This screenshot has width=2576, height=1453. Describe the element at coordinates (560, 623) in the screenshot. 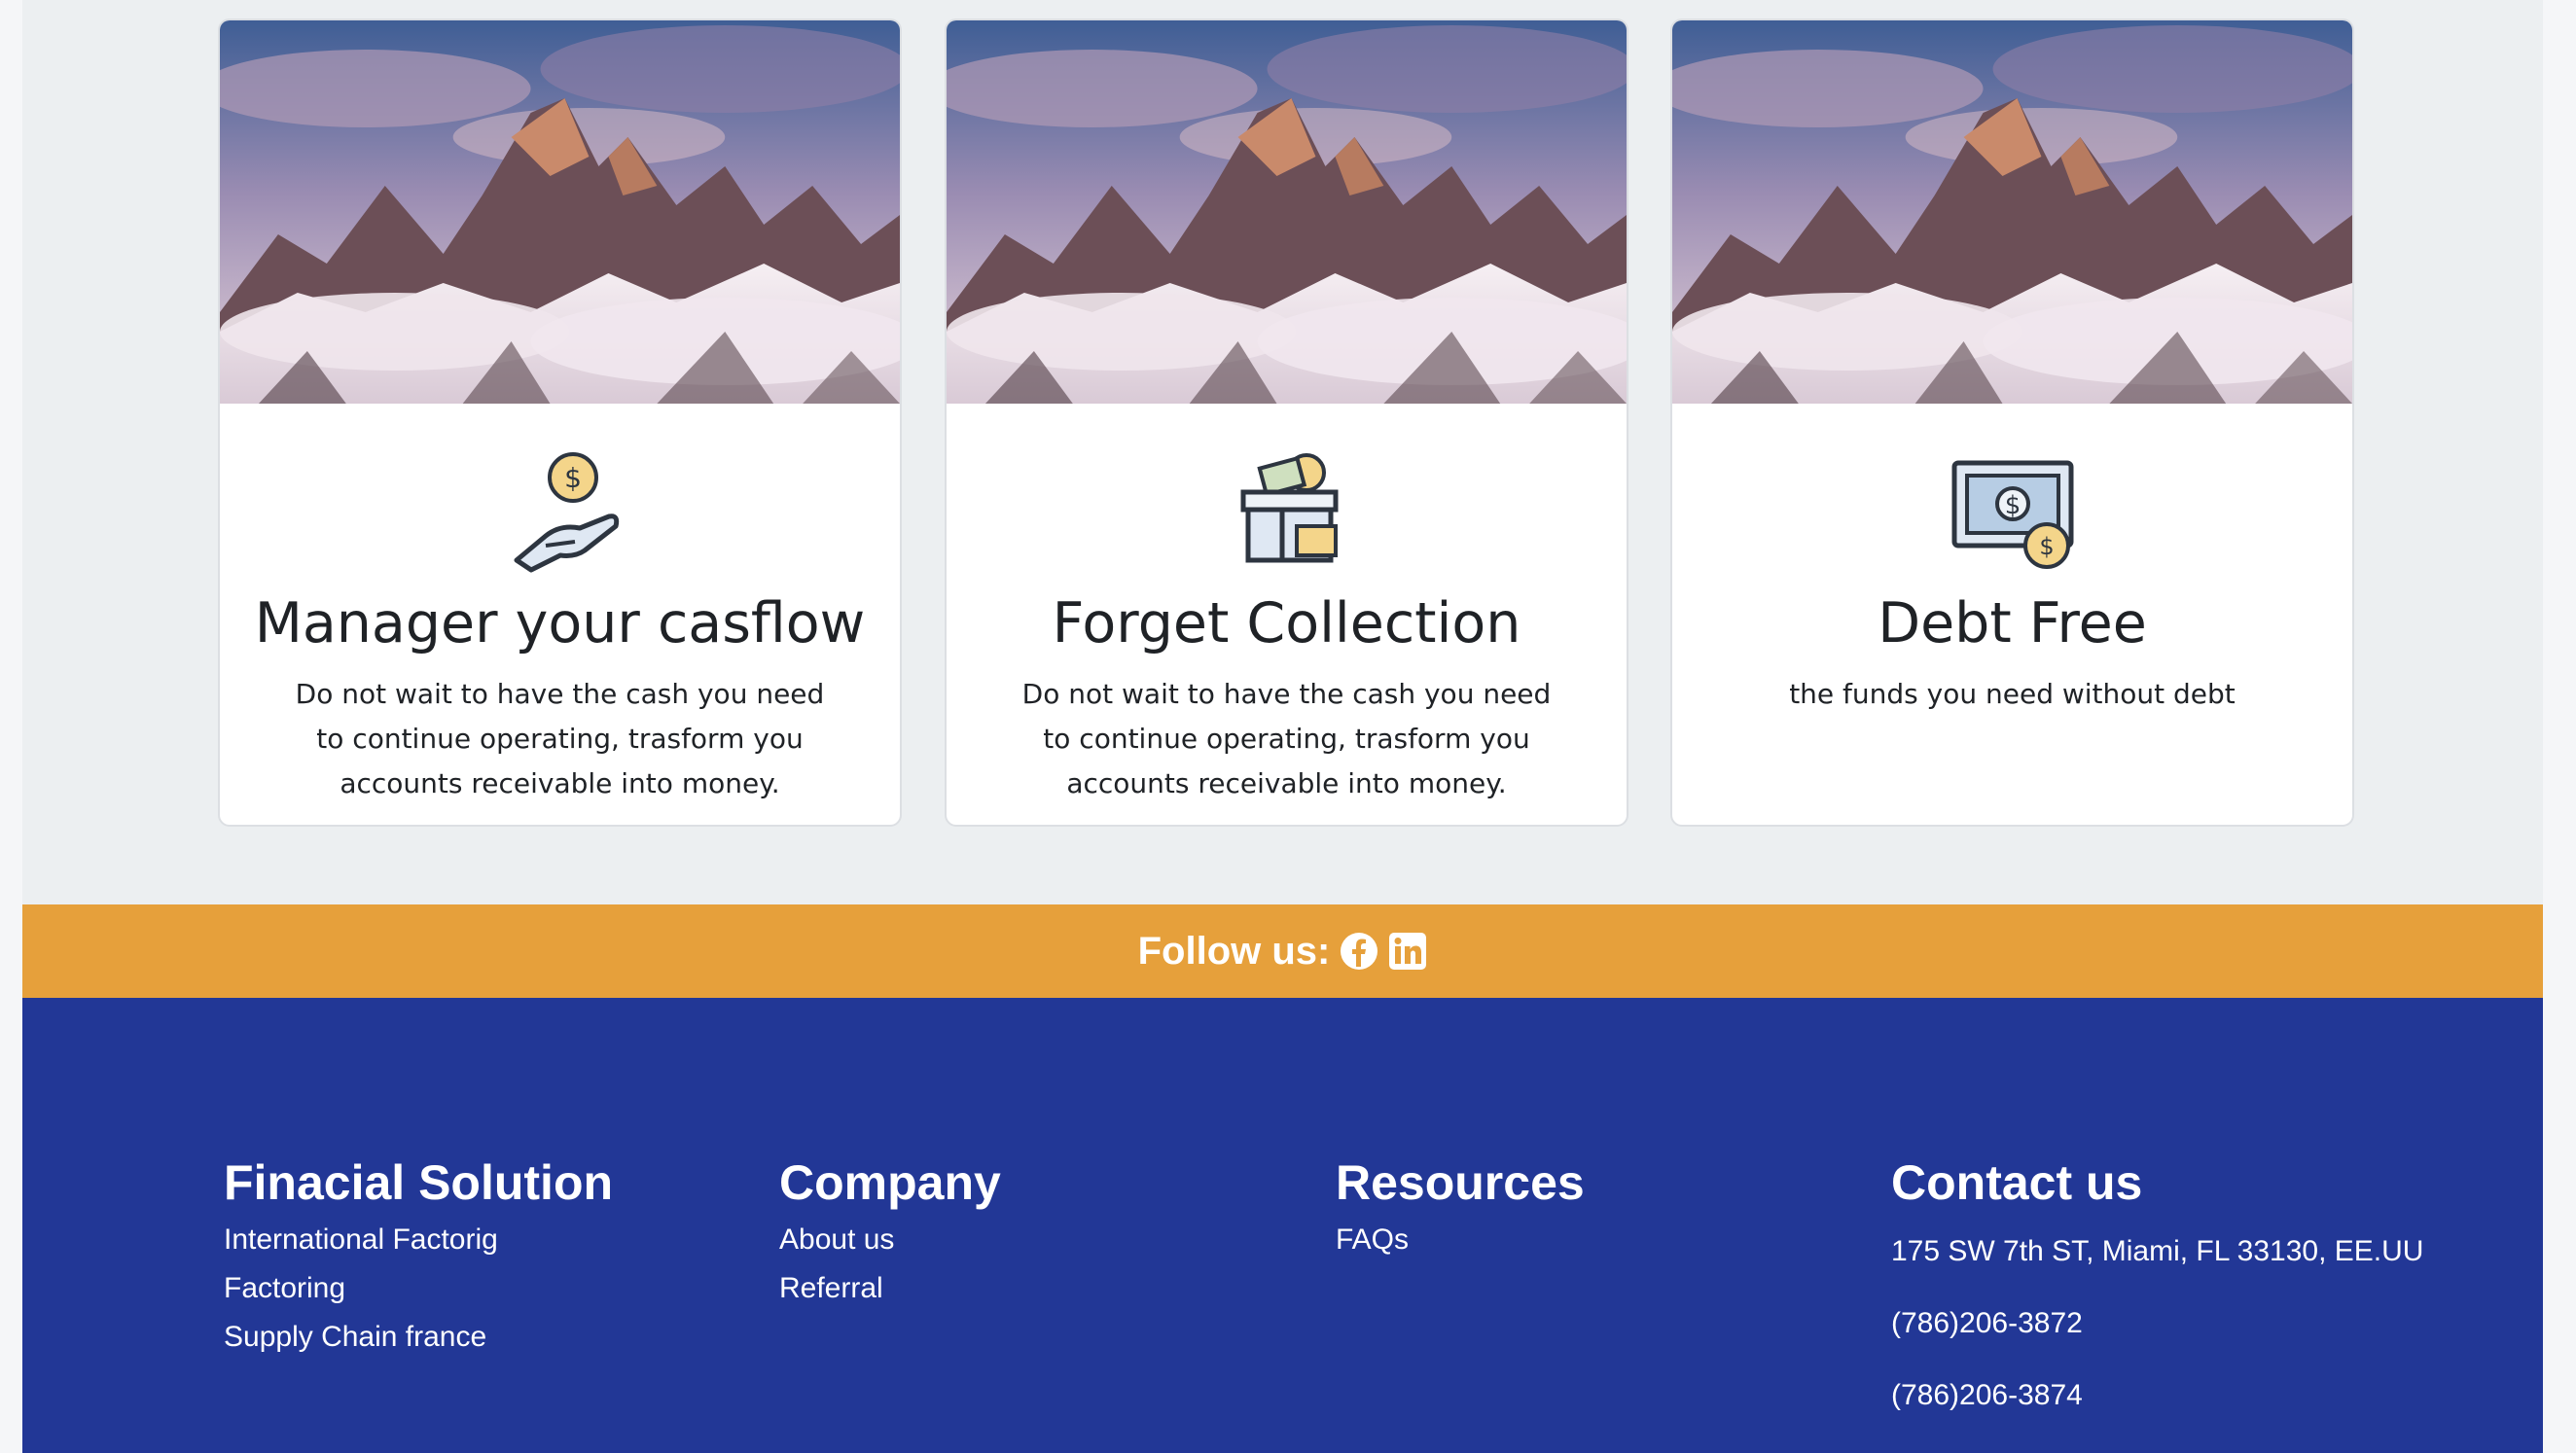

I see `card-title: Manager your casflow` at that location.